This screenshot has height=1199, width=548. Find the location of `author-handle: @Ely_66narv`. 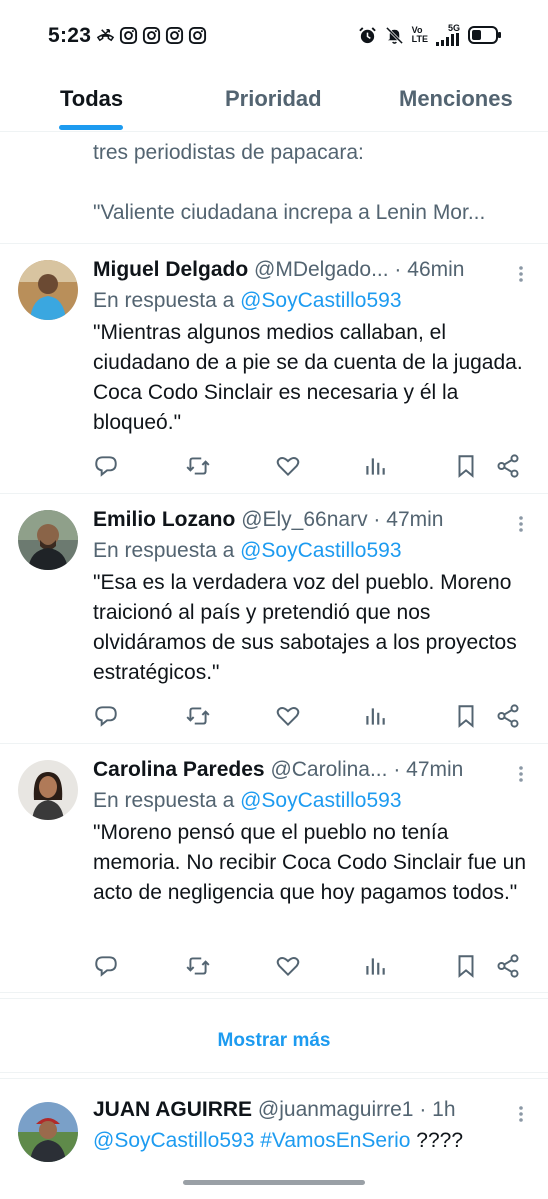

author-handle: @Ely_66narv is located at coordinates (304, 519).